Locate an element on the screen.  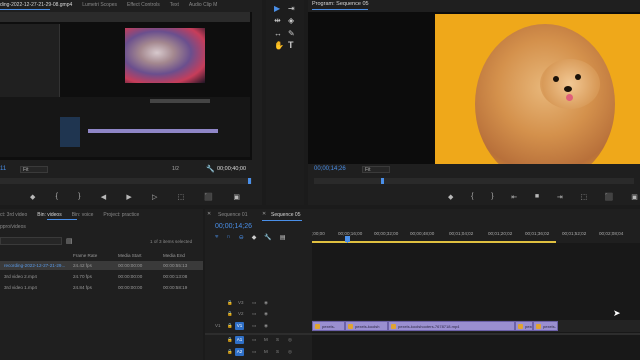
source-patch-v1: V1 is located at coordinates (218, 325).